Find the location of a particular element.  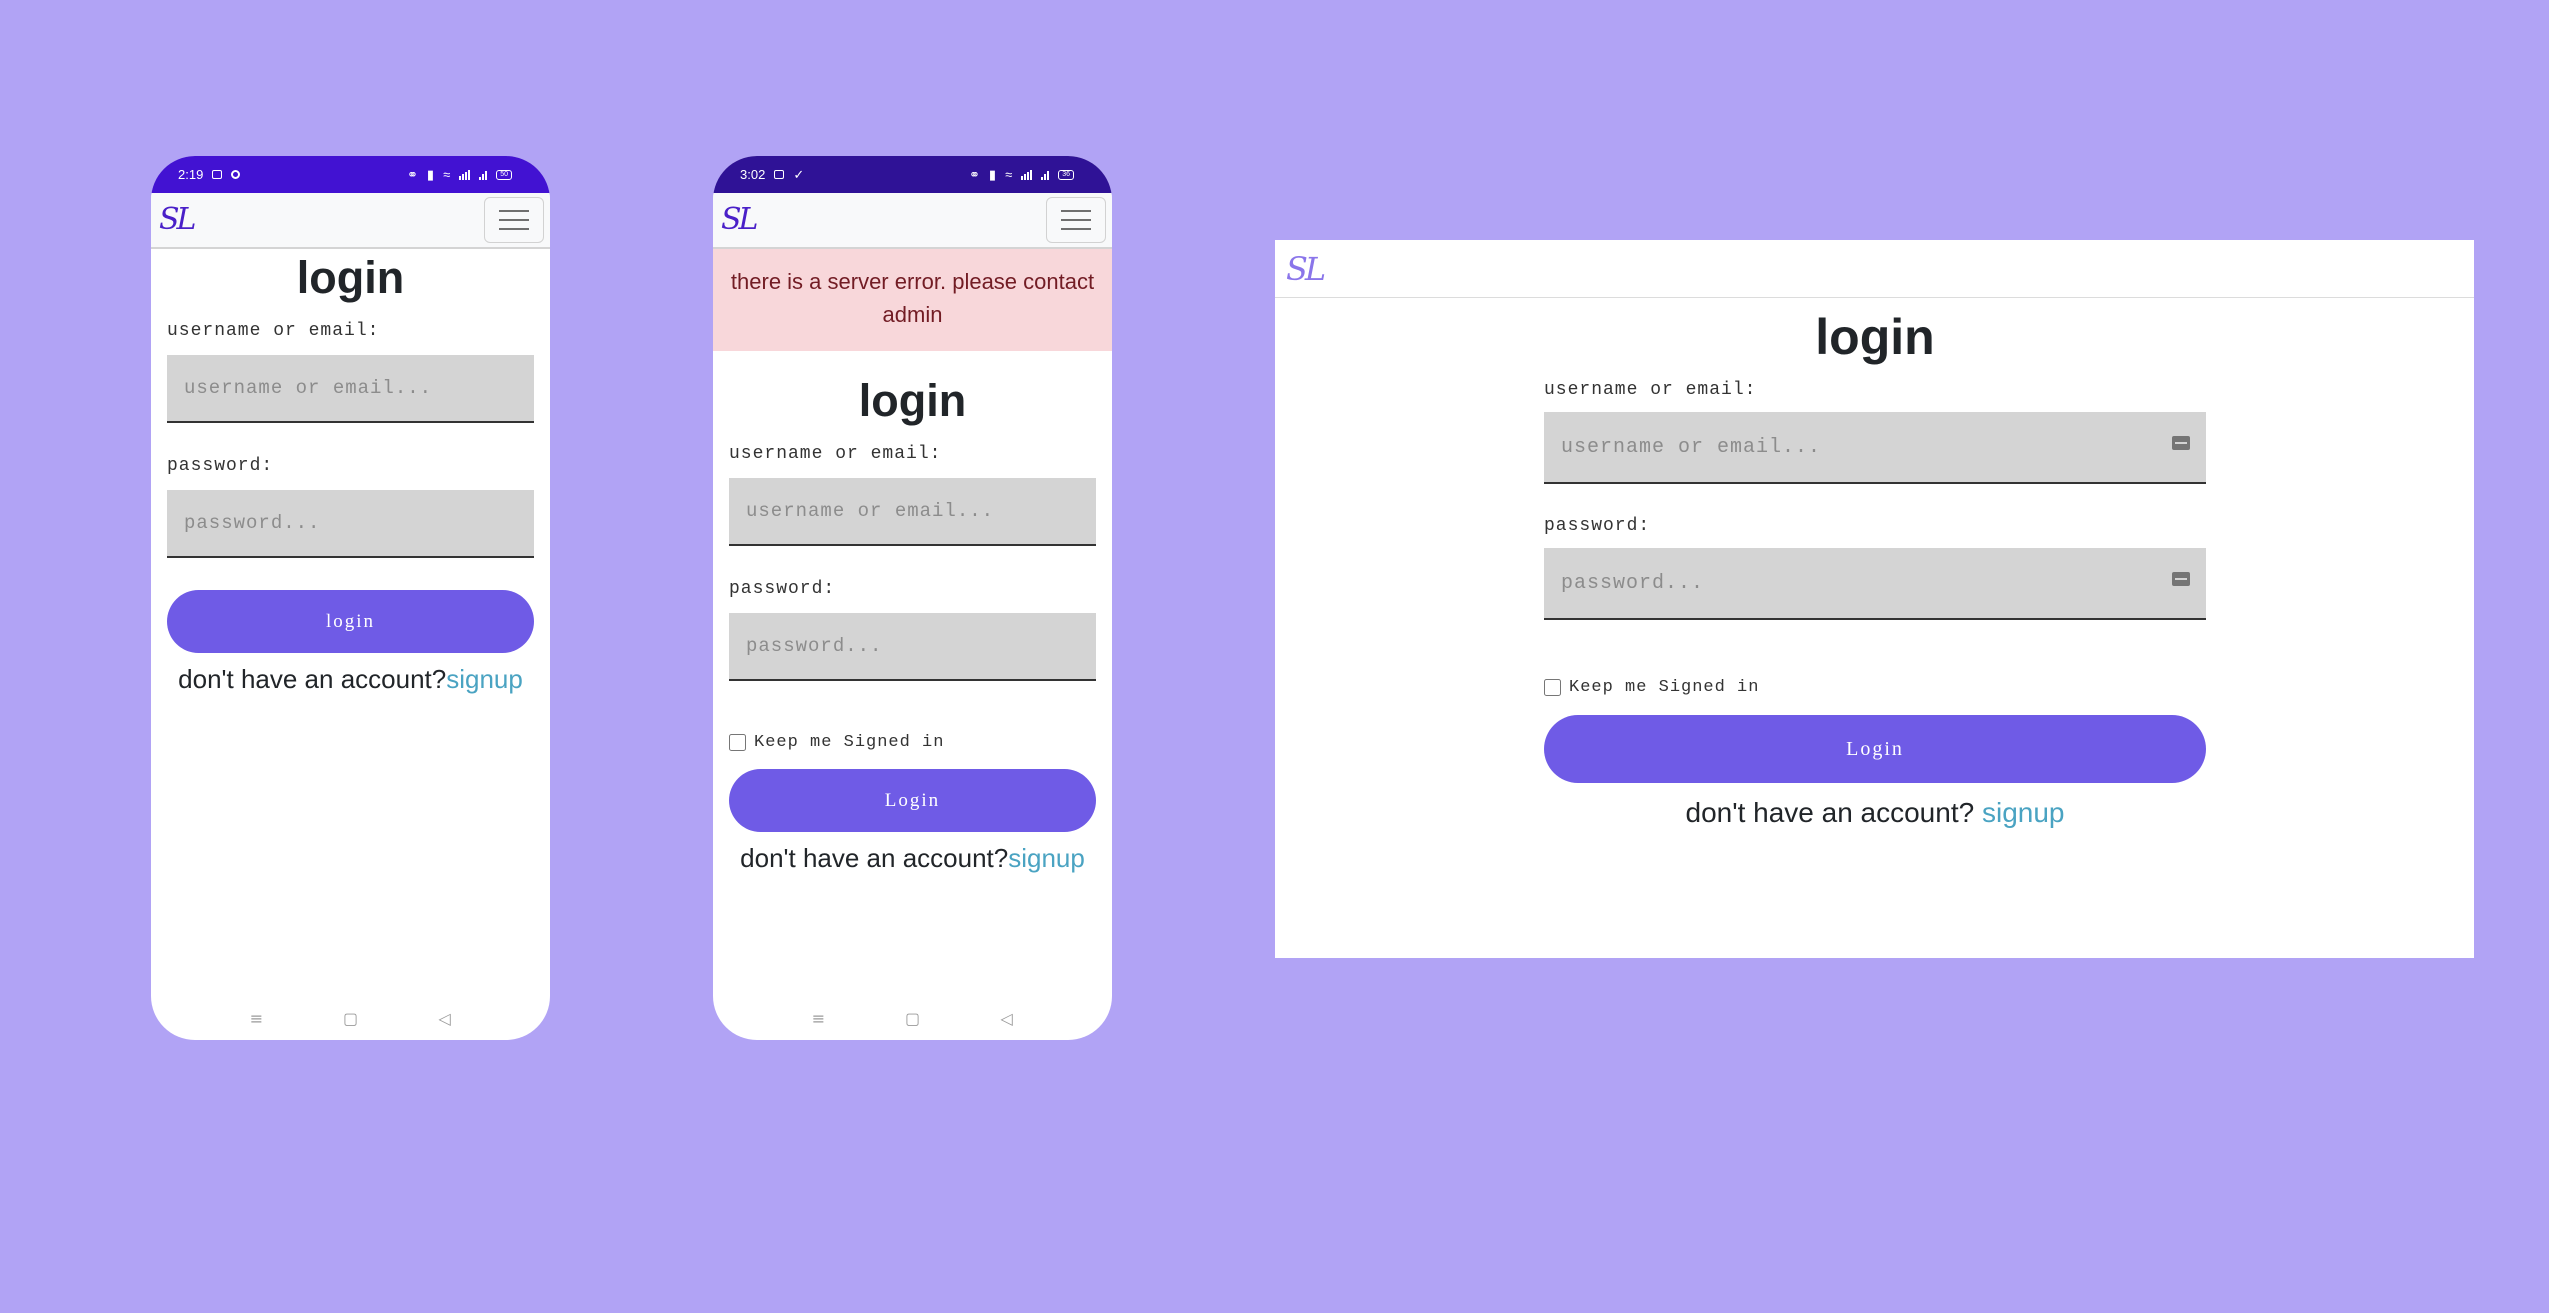

check-icon: ✓ is located at coordinates (799, 174).